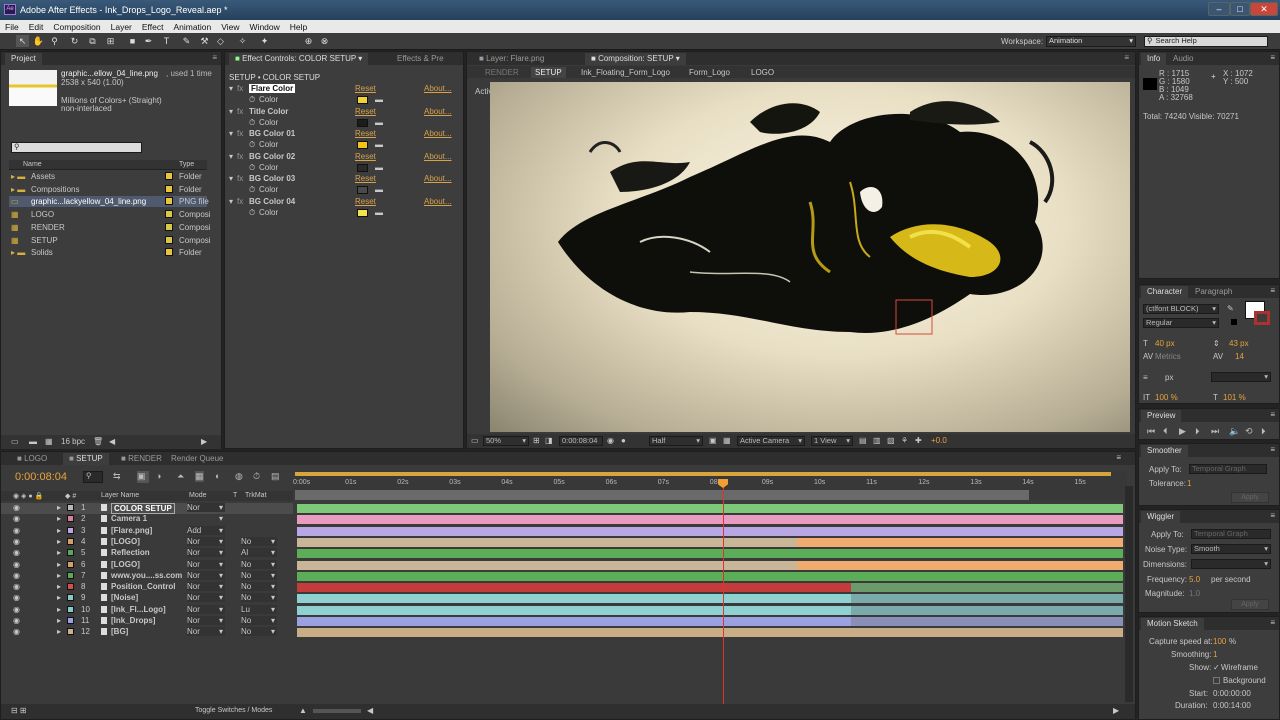 The width and height of the screenshot is (1280, 720). I want to click on bpc-label: 16 bpc, so click(73, 441).